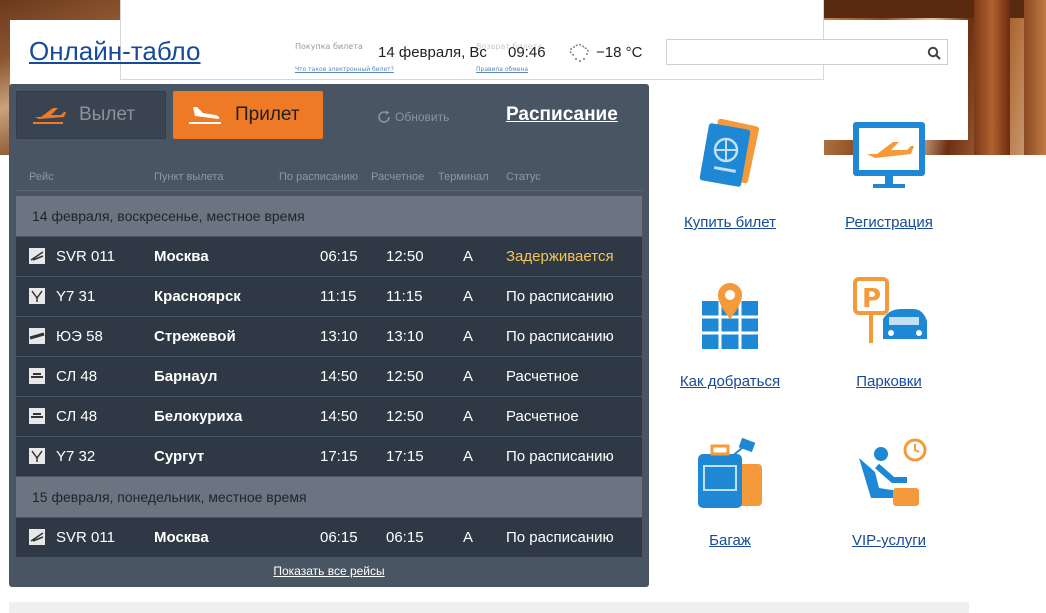  I want to click on footer-bar, so click(489, 607).